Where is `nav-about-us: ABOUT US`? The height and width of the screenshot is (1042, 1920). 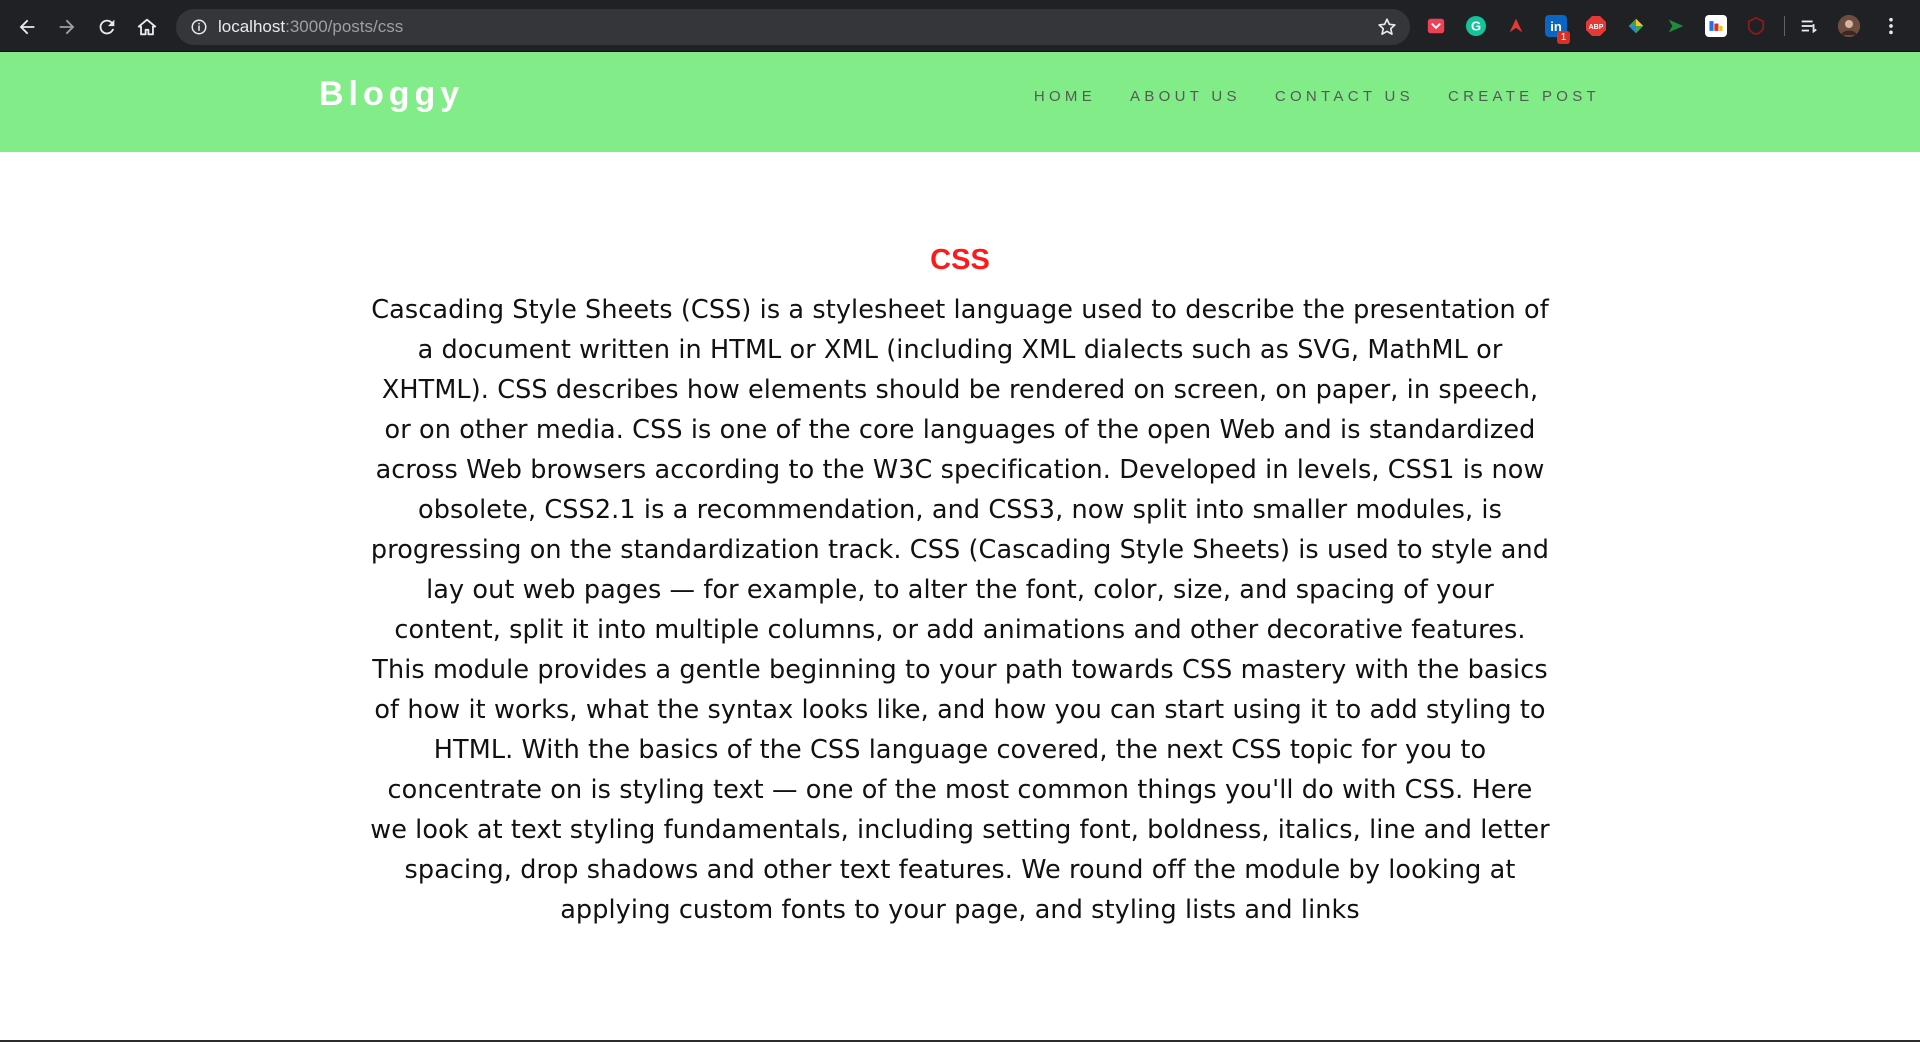
nav-about-us: ABOUT US is located at coordinates (1185, 96).